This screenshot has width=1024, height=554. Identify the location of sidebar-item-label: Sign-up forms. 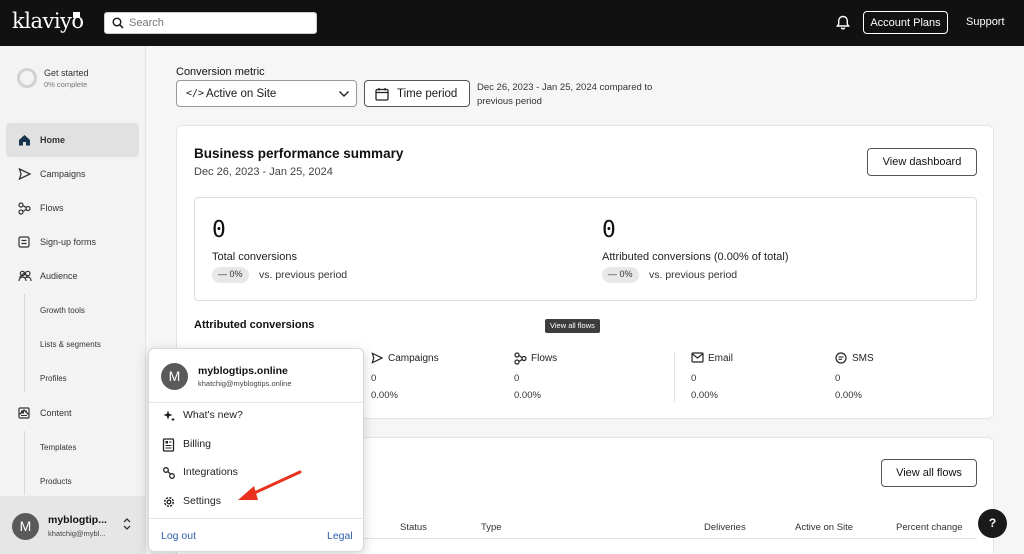
(68, 242).